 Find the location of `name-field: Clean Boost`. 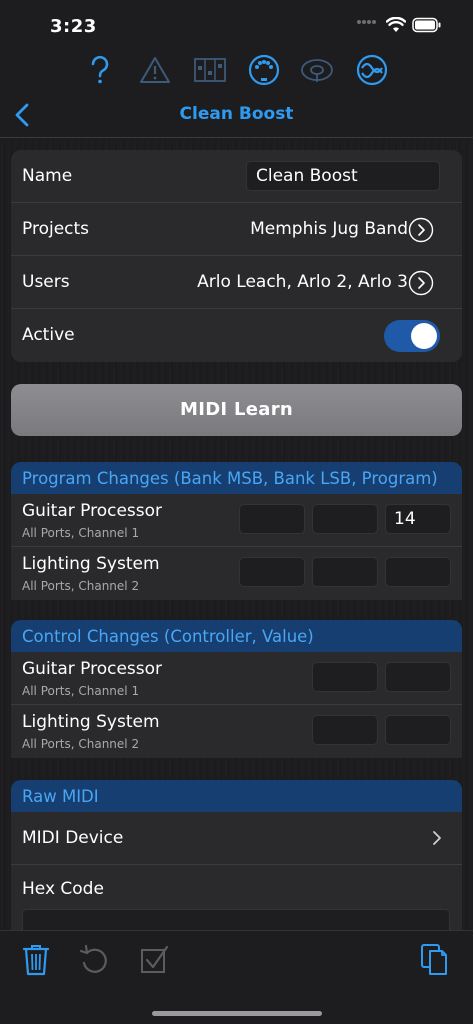

name-field: Clean Boost is located at coordinates (343, 176).